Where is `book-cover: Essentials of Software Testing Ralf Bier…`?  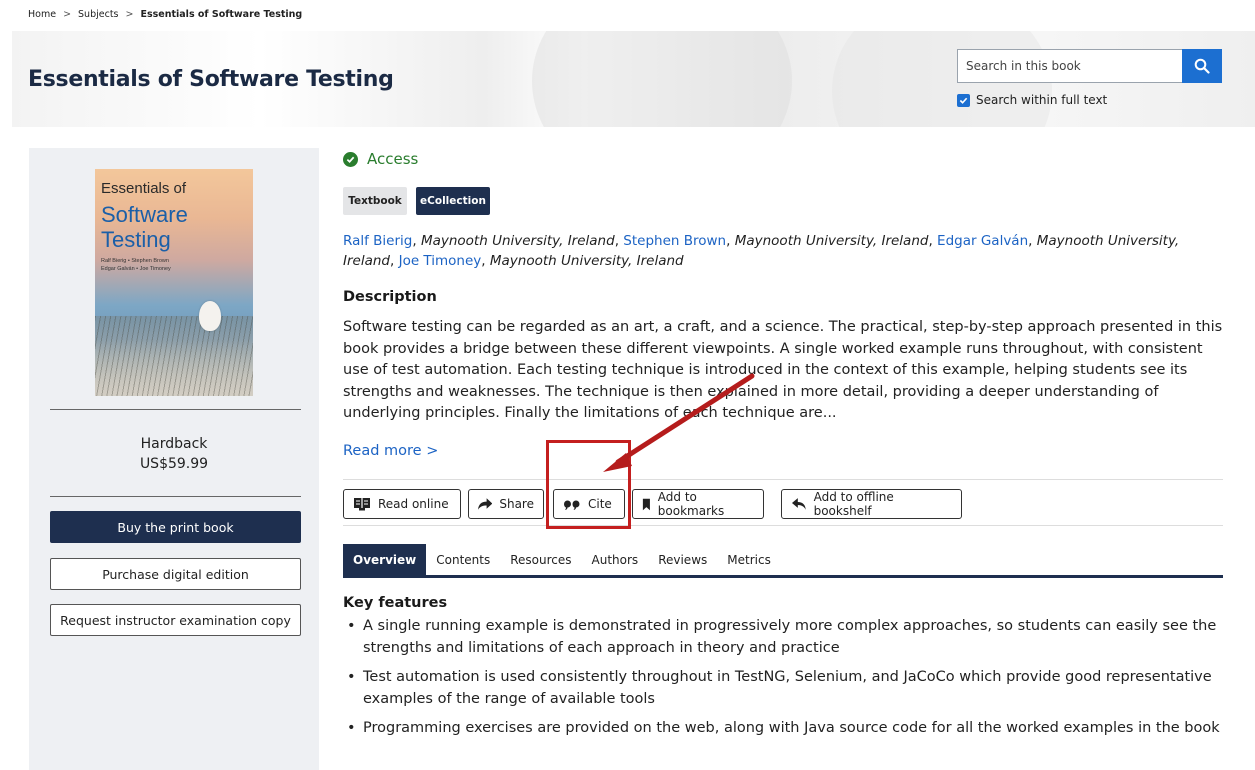
book-cover: Essentials of Software Testing Ralf Bier… is located at coordinates (174, 282).